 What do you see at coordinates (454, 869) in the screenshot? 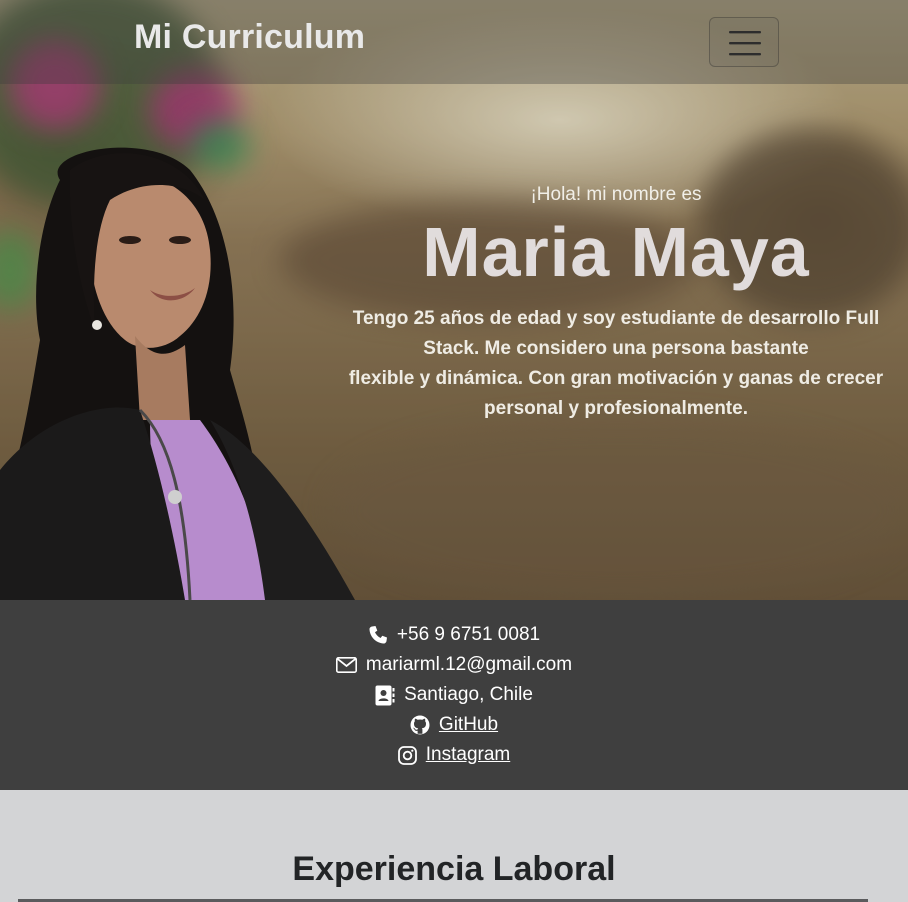
I see `section-title: Experiencia Laboral` at bounding box center [454, 869].